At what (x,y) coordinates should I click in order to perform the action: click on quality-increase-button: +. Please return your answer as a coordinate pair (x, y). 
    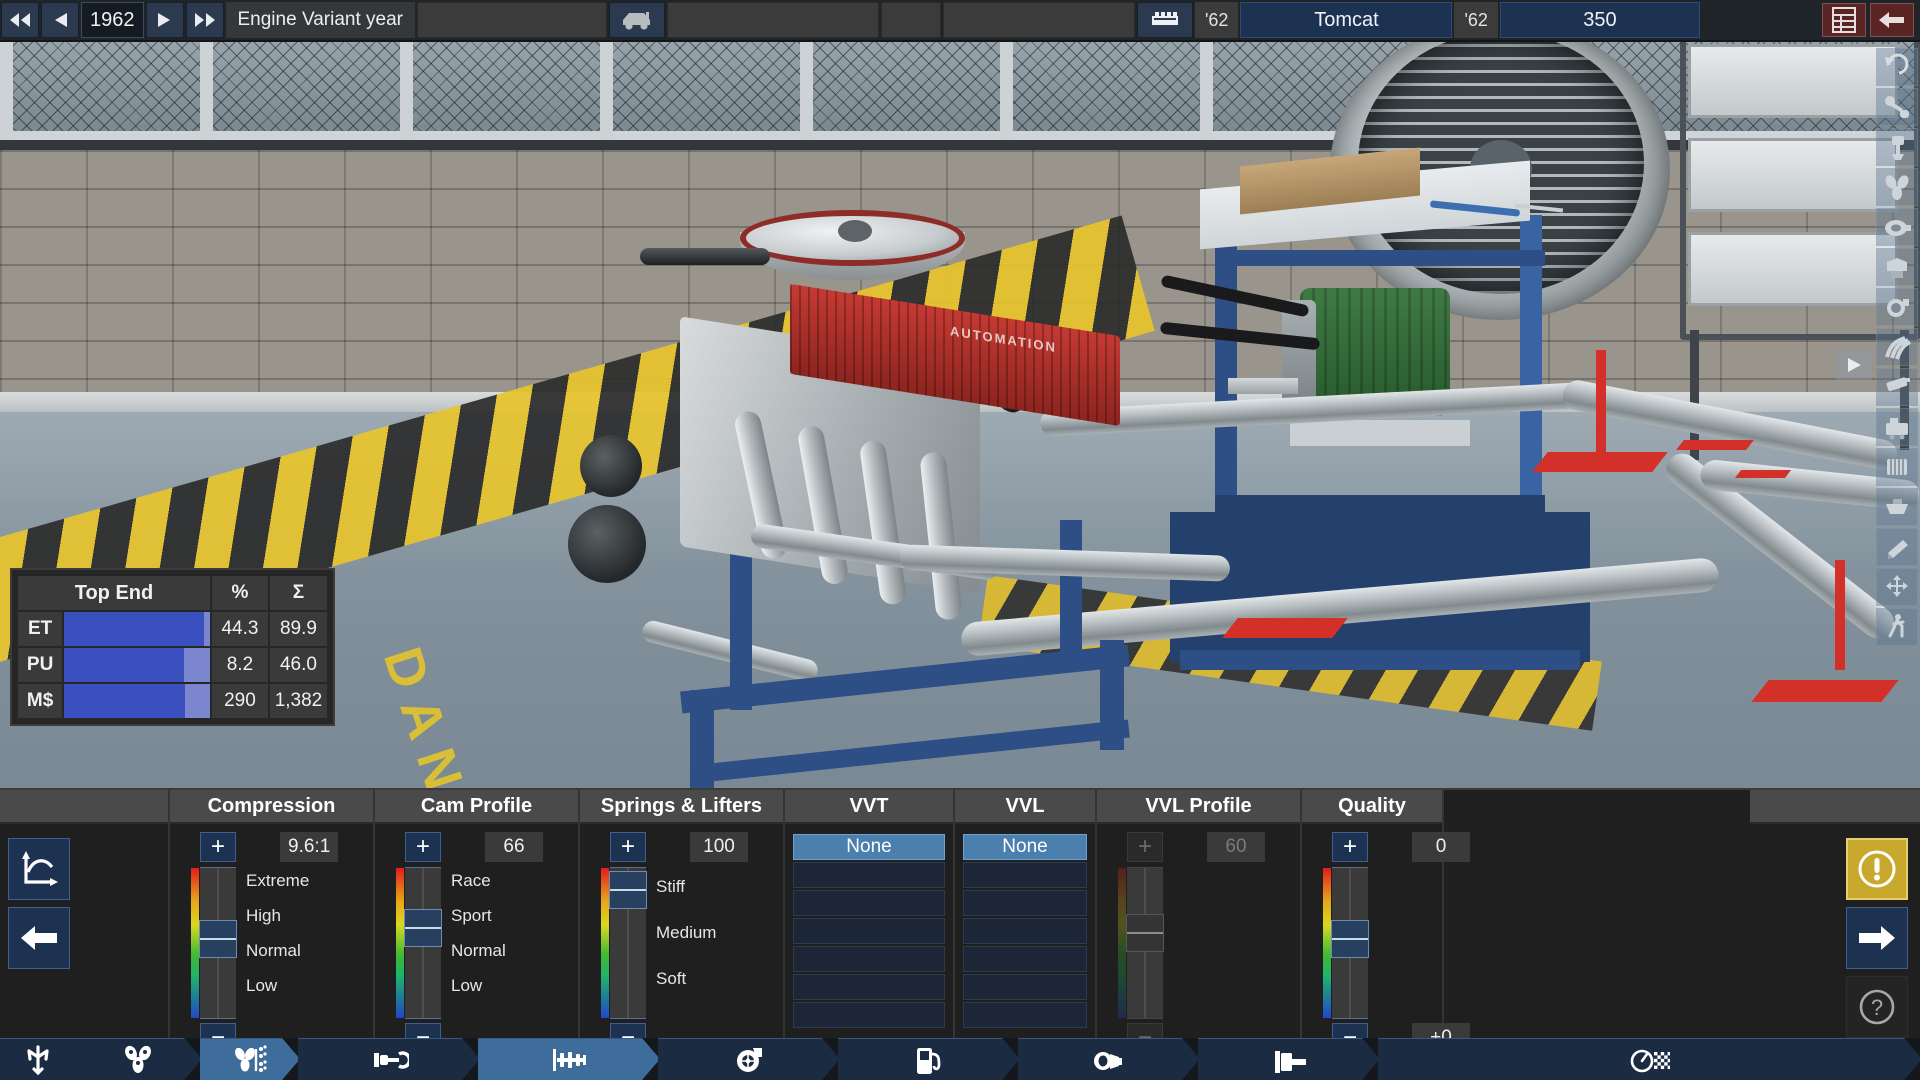
    Looking at the image, I should click on (1350, 847).